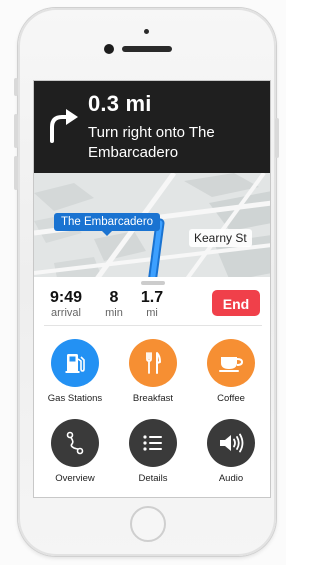 This screenshot has height=565, width=320. Describe the element at coordinates (153, 478) in the screenshot. I see `details-label: Details` at that location.